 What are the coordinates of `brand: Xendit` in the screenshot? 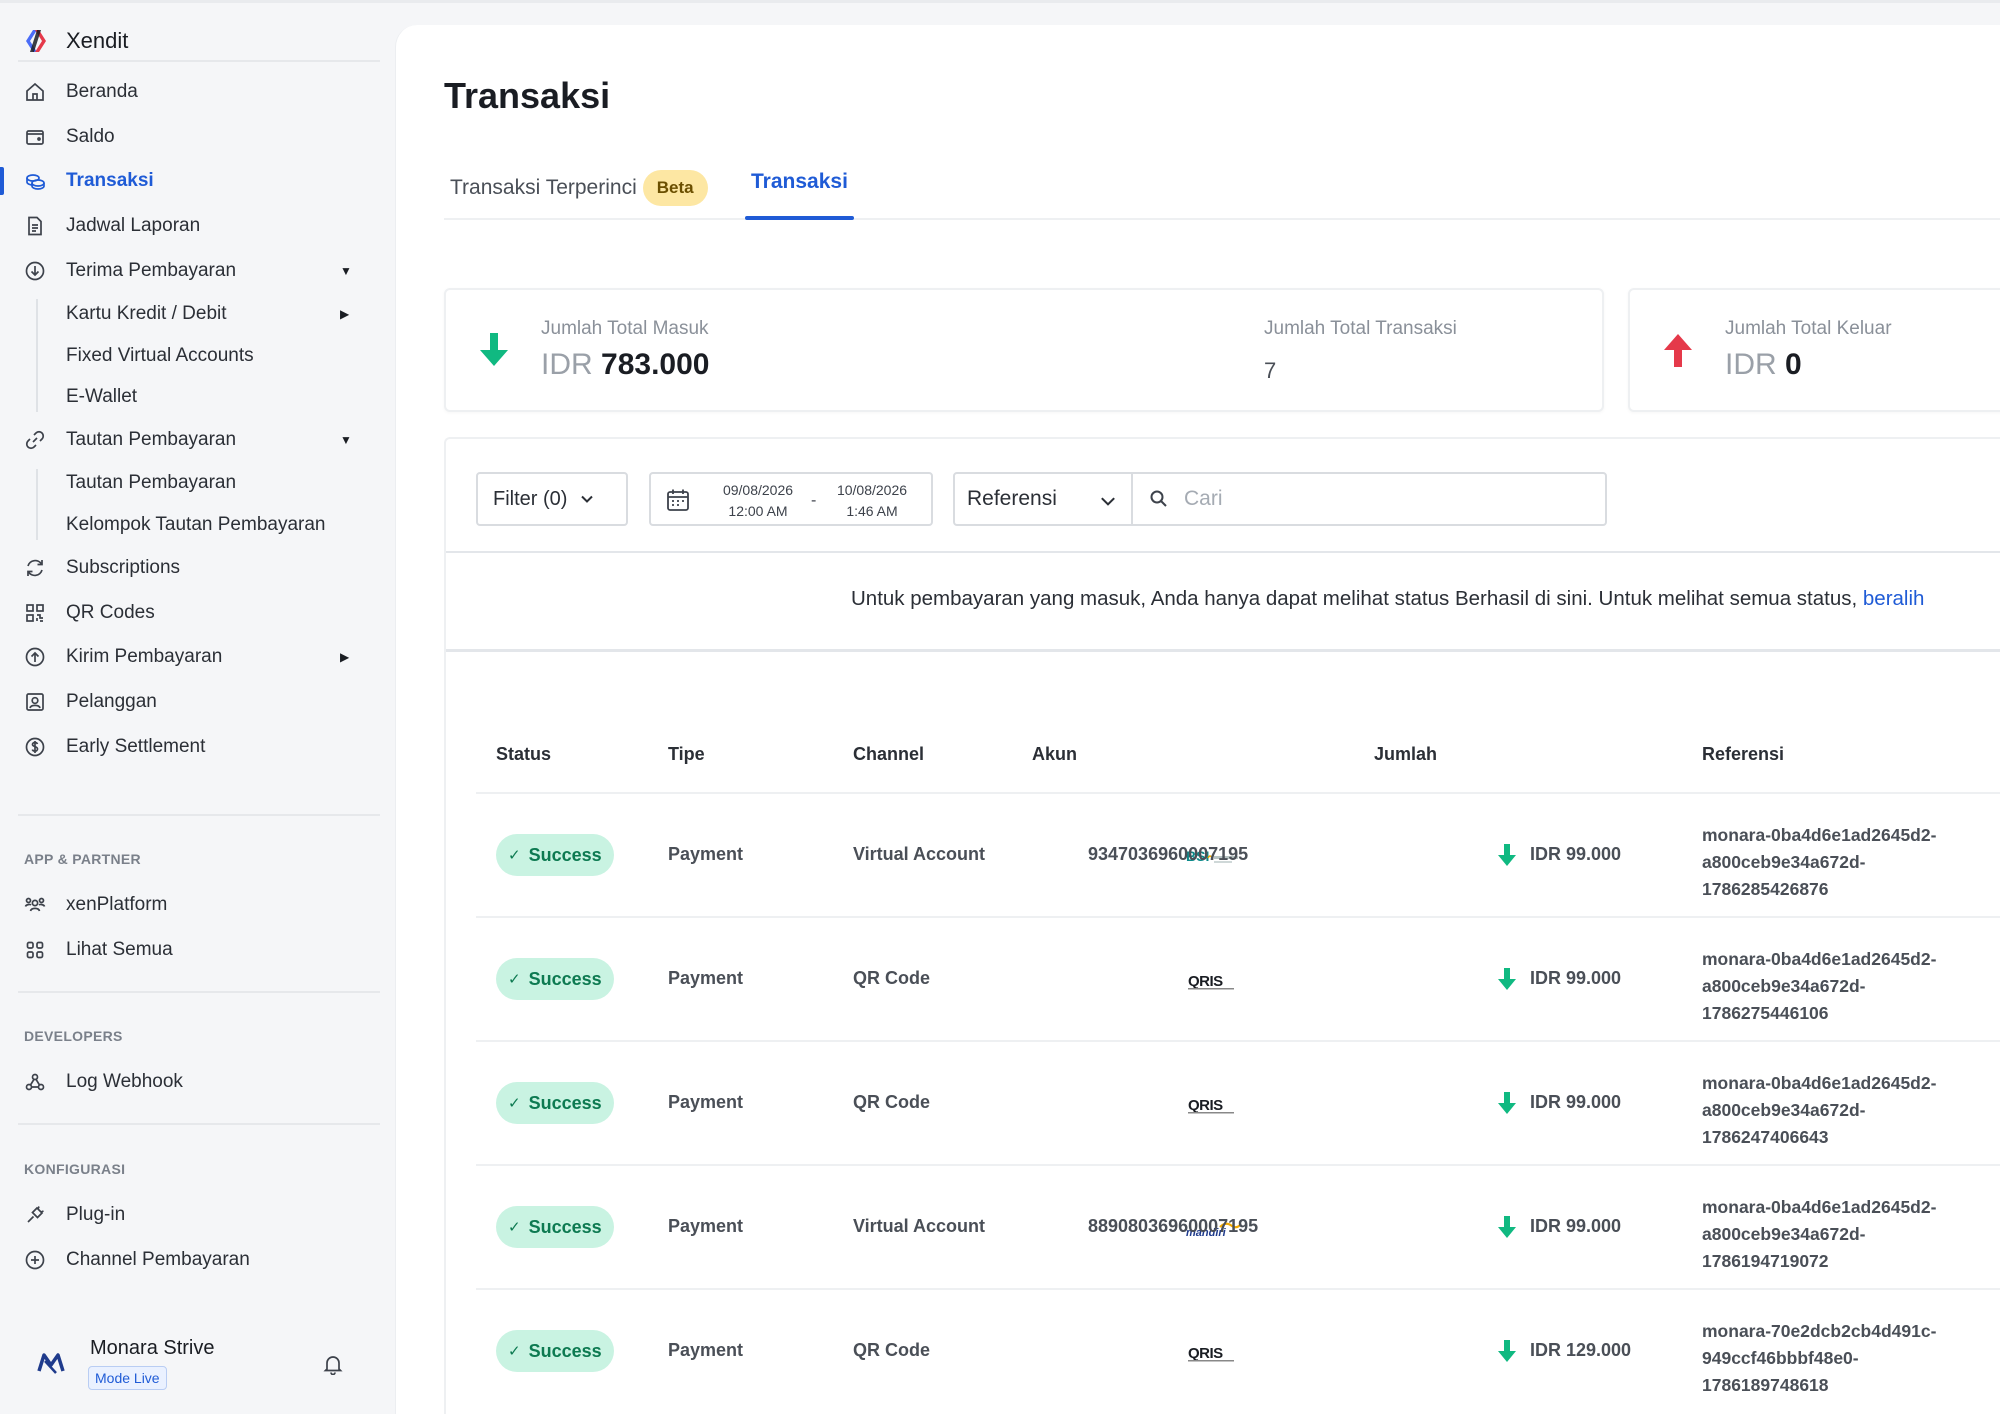 It's located at (75, 41).